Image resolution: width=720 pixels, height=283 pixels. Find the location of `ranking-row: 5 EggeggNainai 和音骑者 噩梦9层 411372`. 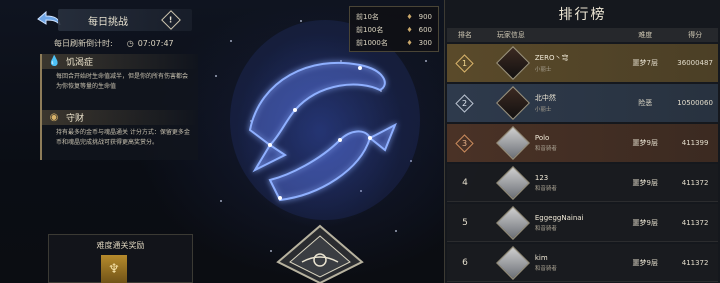

ranking-row: 5 EggeggNainai 和音骑者 噩梦9层 411372 is located at coordinates (582, 223).